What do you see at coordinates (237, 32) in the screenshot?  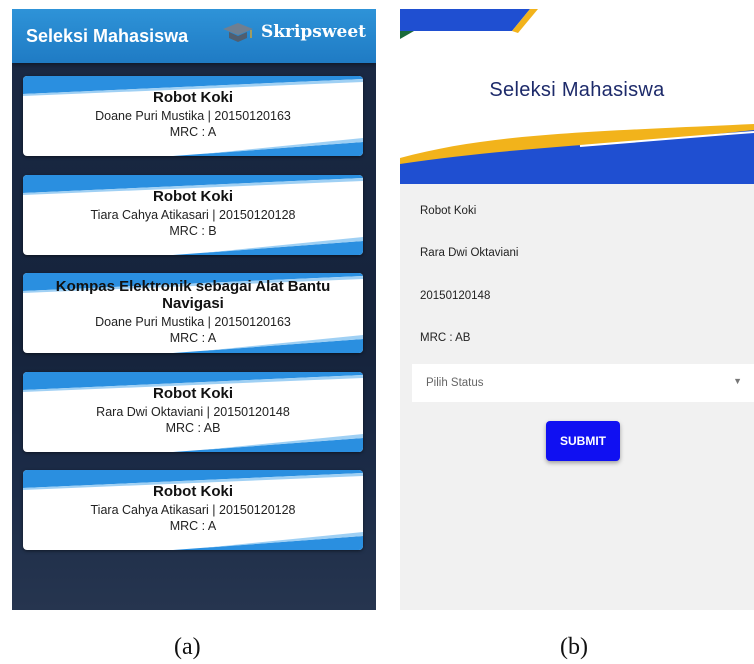 I see `graduation-cap-icon` at bounding box center [237, 32].